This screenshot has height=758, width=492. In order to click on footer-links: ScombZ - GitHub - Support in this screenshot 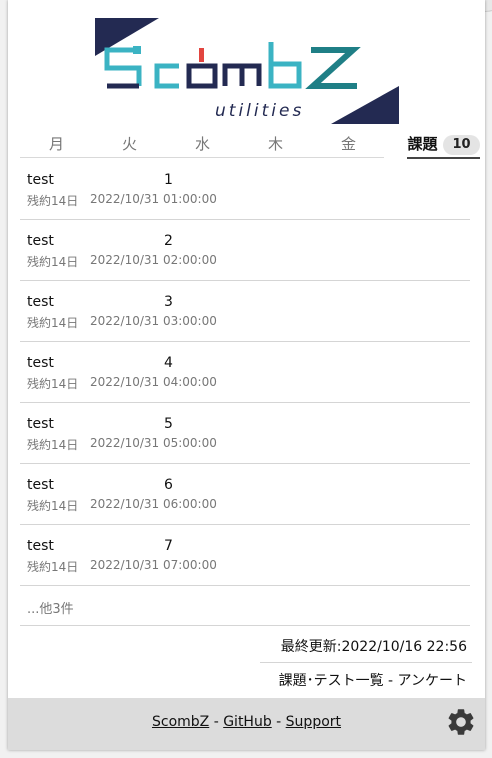, I will do `click(246, 722)`.